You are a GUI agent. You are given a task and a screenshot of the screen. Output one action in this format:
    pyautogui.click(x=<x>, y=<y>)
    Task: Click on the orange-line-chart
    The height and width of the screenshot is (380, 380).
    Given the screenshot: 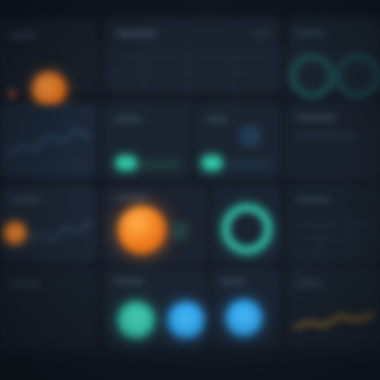 What is the action you would take?
    pyautogui.click(x=334, y=321)
    